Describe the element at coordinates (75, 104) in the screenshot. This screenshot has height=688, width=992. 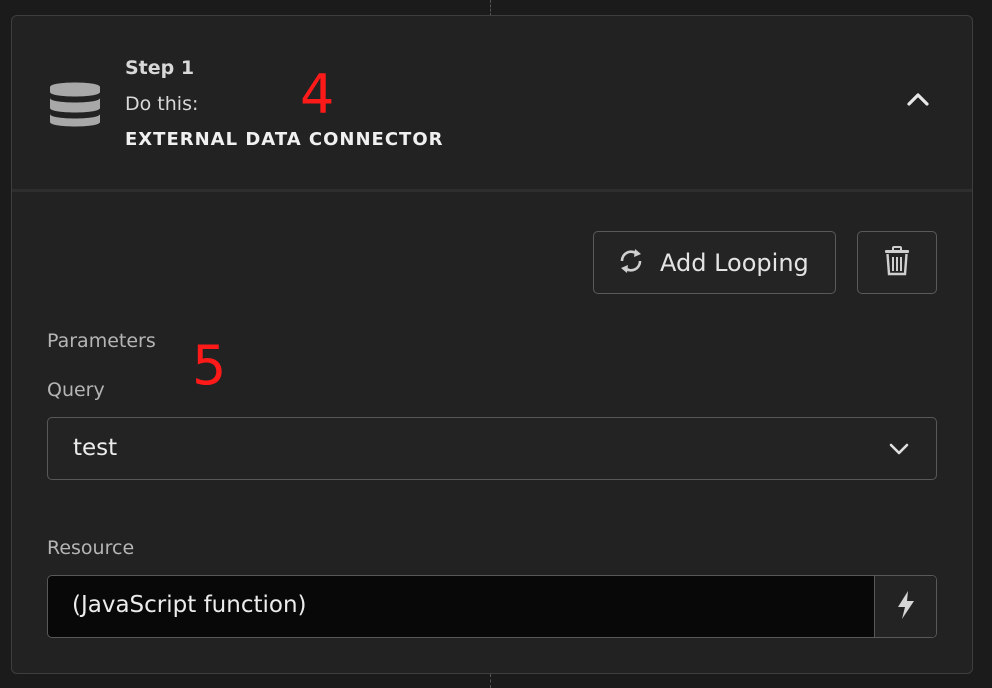
I see `database-icon` at that location.